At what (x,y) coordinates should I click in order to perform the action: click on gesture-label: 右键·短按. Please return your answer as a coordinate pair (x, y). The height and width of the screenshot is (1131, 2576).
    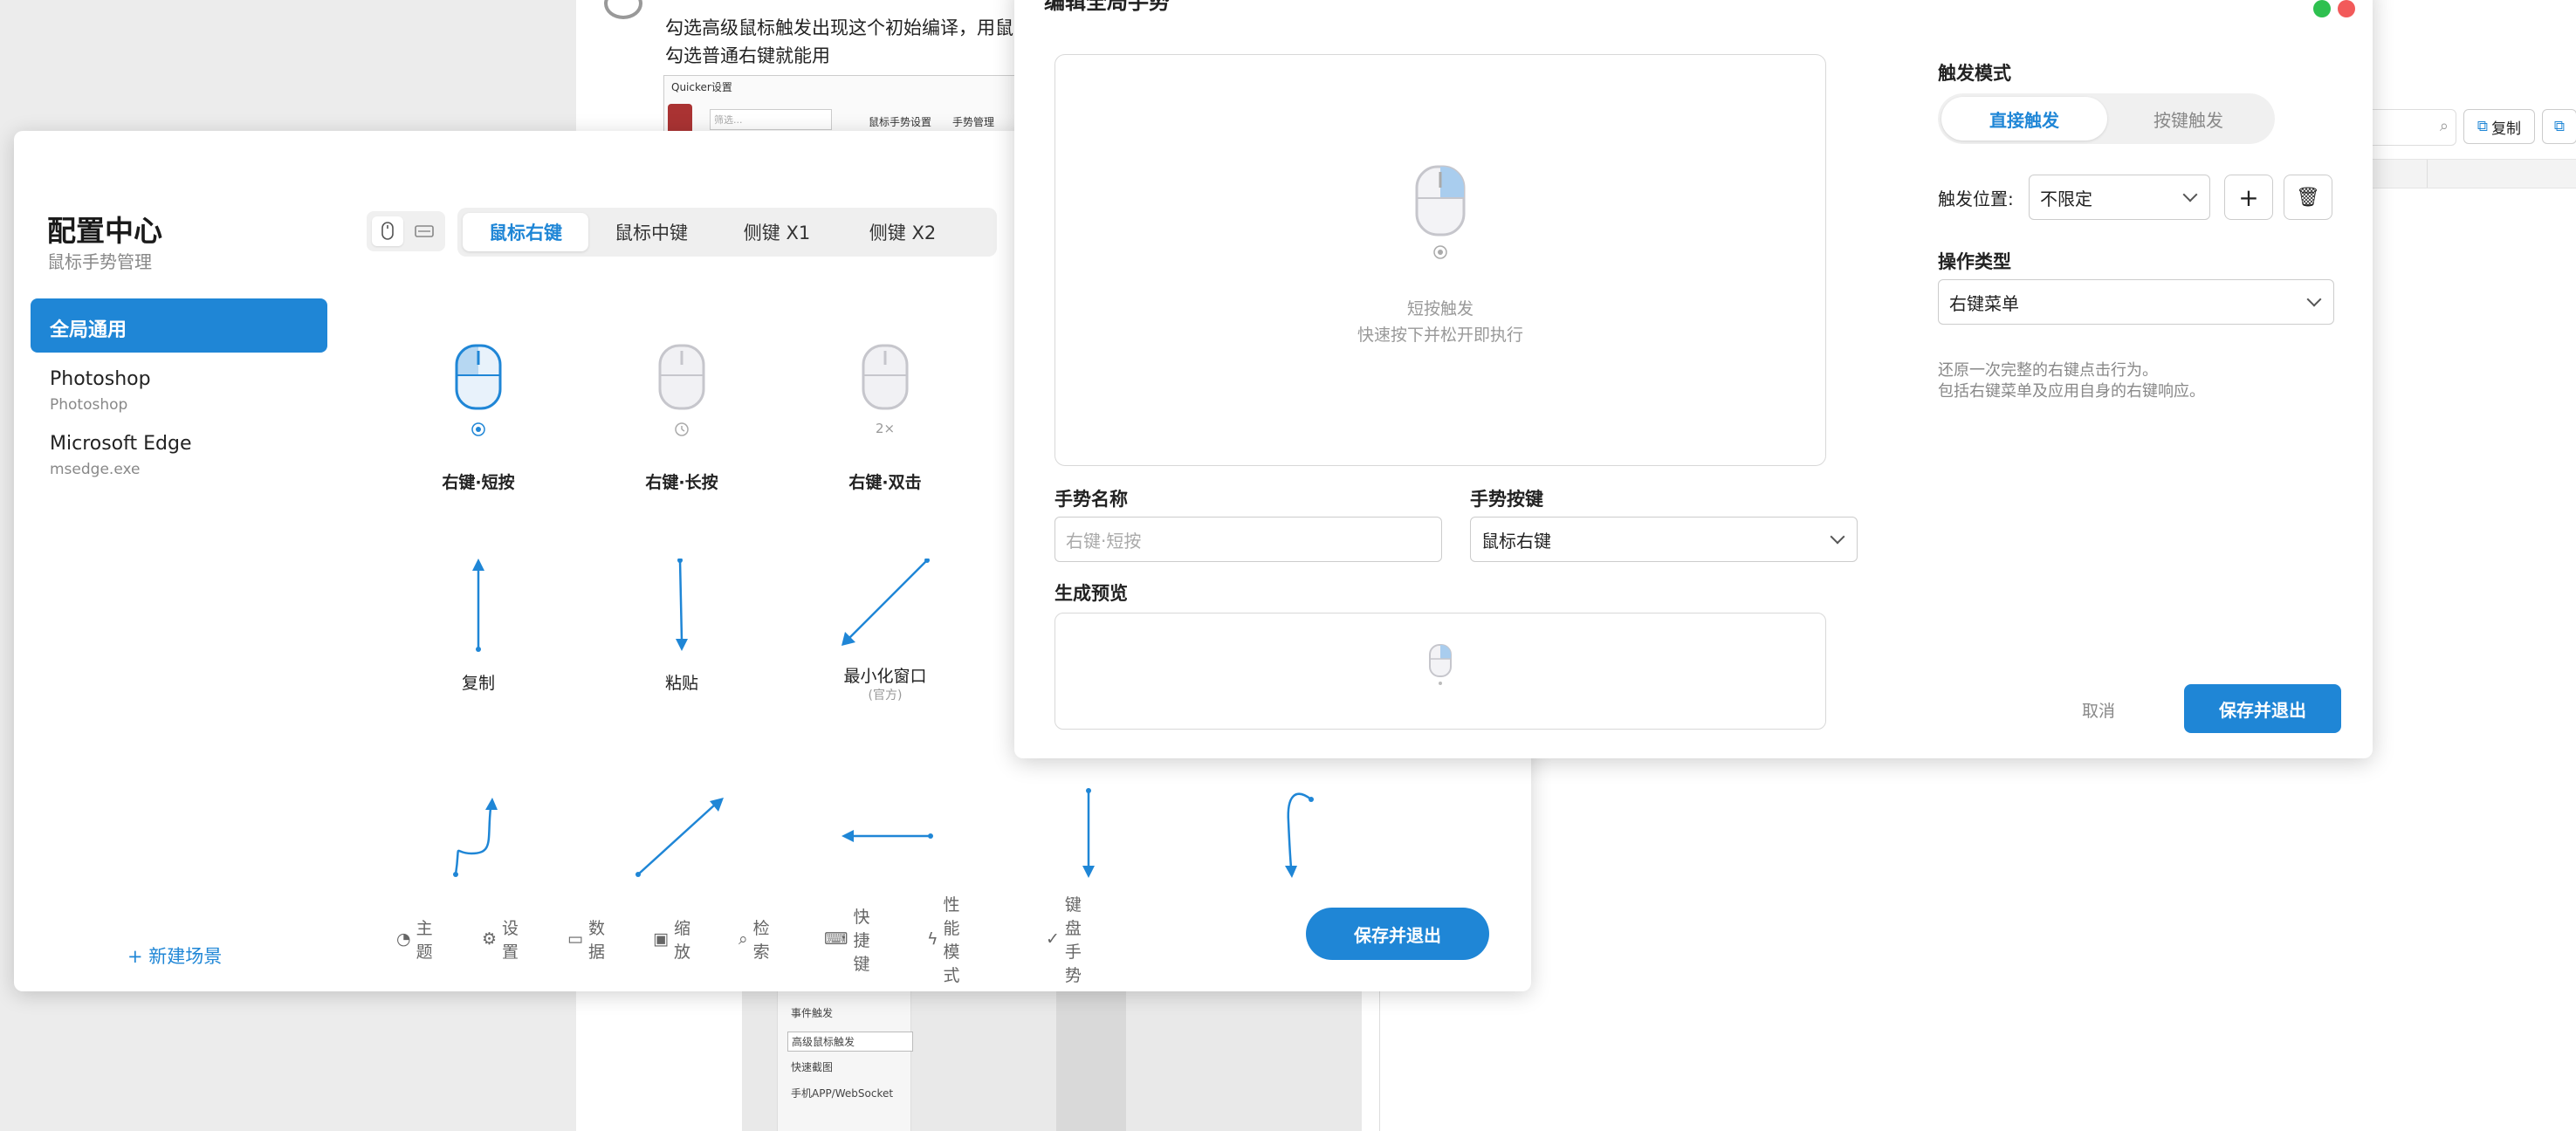
    Looking at the image, I should click on (478, 483).